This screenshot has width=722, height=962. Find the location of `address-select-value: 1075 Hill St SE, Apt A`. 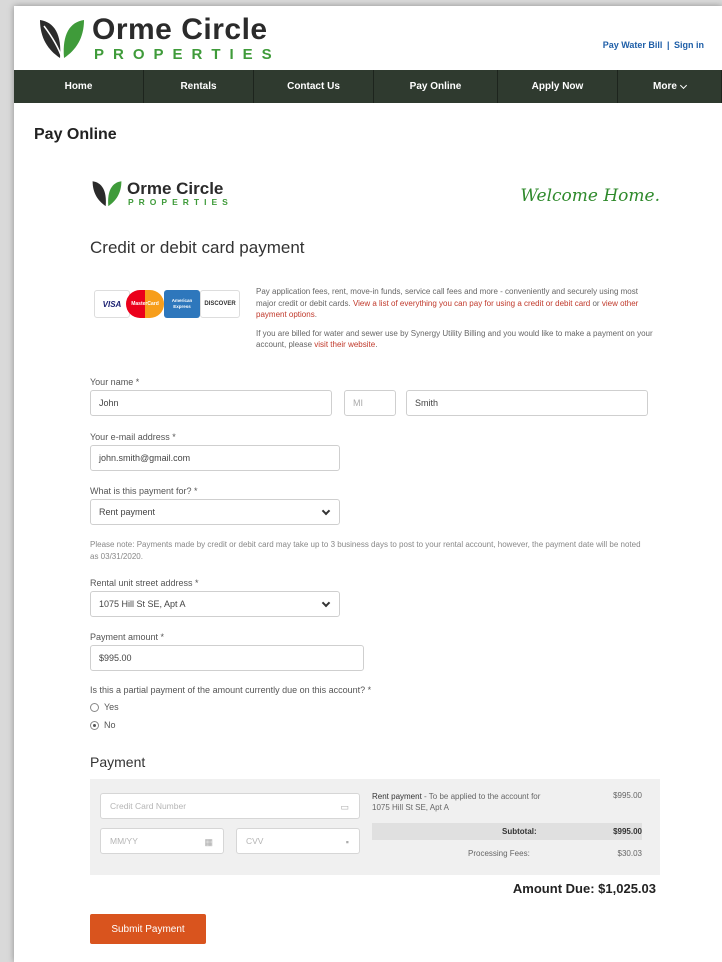

address-select-value: 1075 Hill St SE, Apt A is located at coordinates (142, 604).